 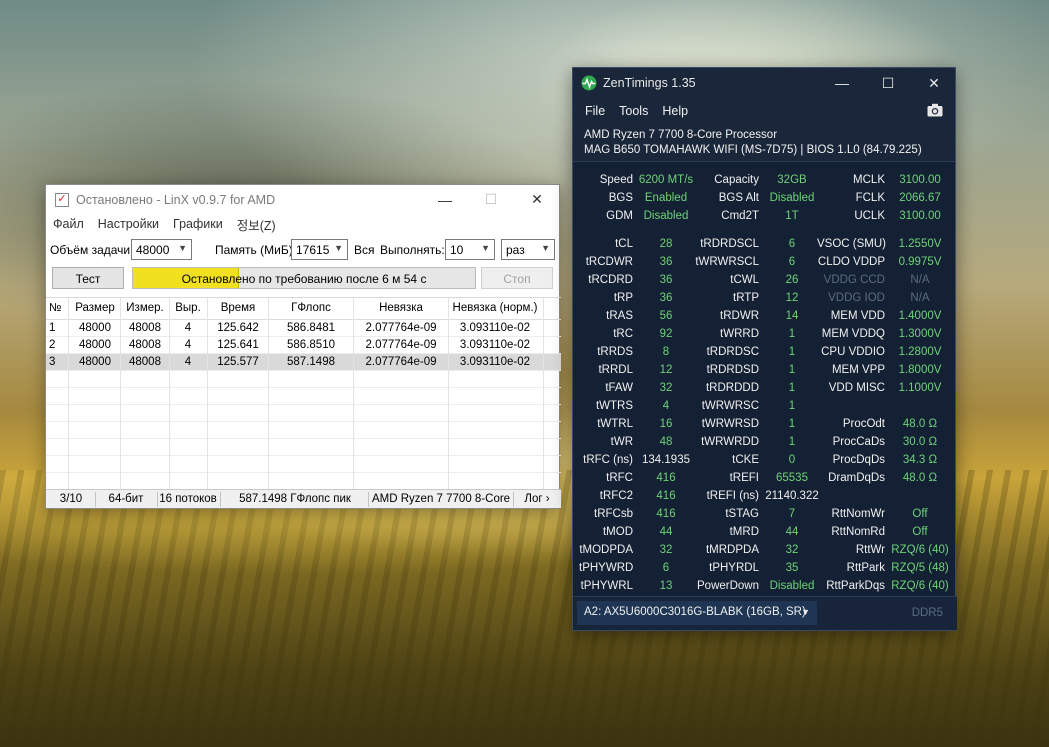 What do you see at coordinates (88, 278) in the screenshot?
I see `test-button: Тест` at bounding box center [88, 278].